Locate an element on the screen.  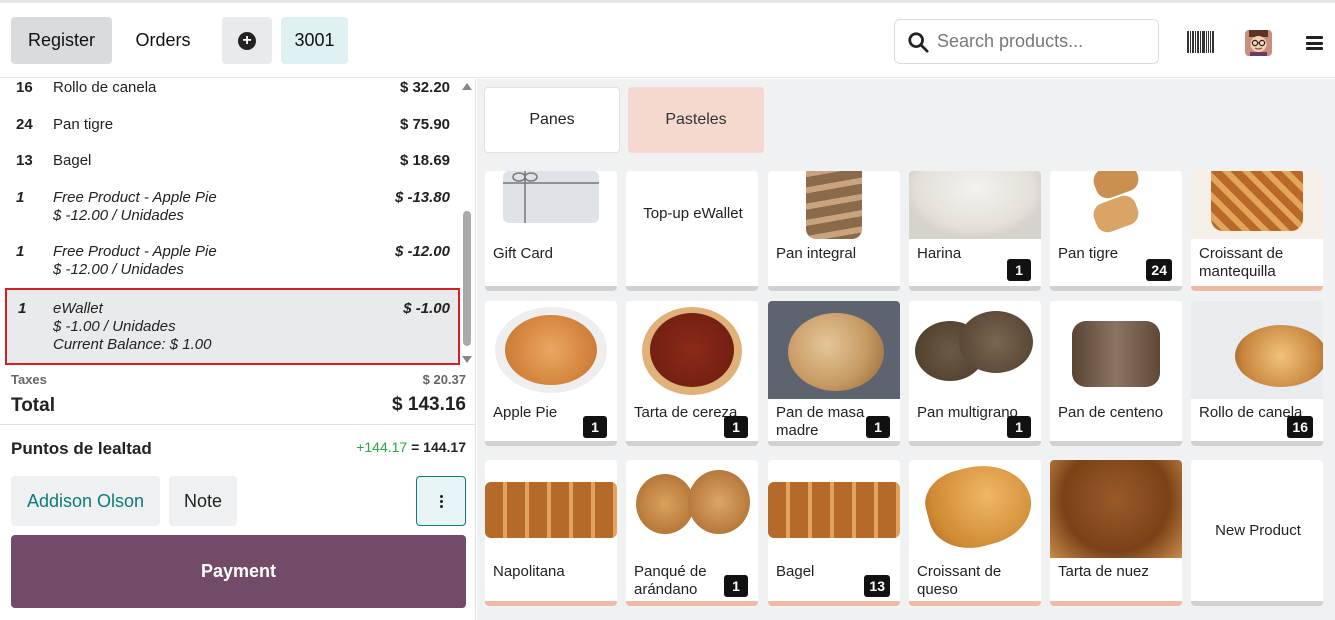
plus-circle-icon: + is located at coordinates (247, 40).